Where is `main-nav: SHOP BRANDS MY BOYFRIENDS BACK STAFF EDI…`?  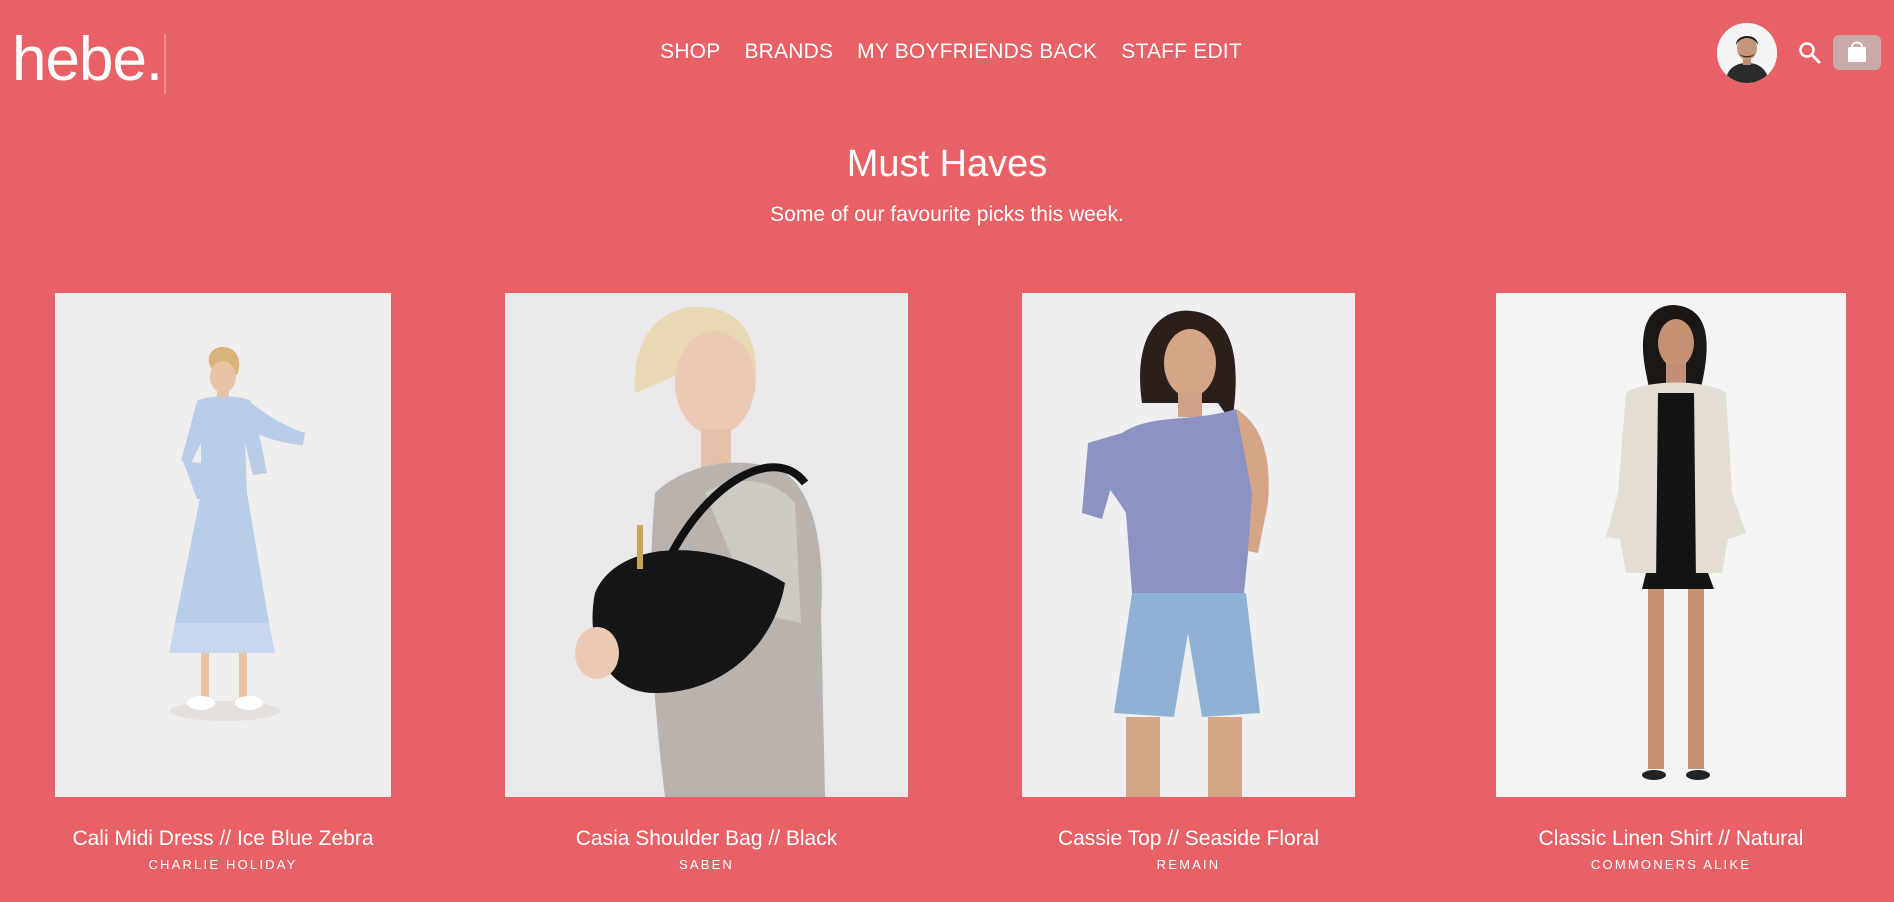
main-nav: SHOP BRANDS MY BOYFRIENDS BACK STAFF EDI… is located at coordinates (947, 52).